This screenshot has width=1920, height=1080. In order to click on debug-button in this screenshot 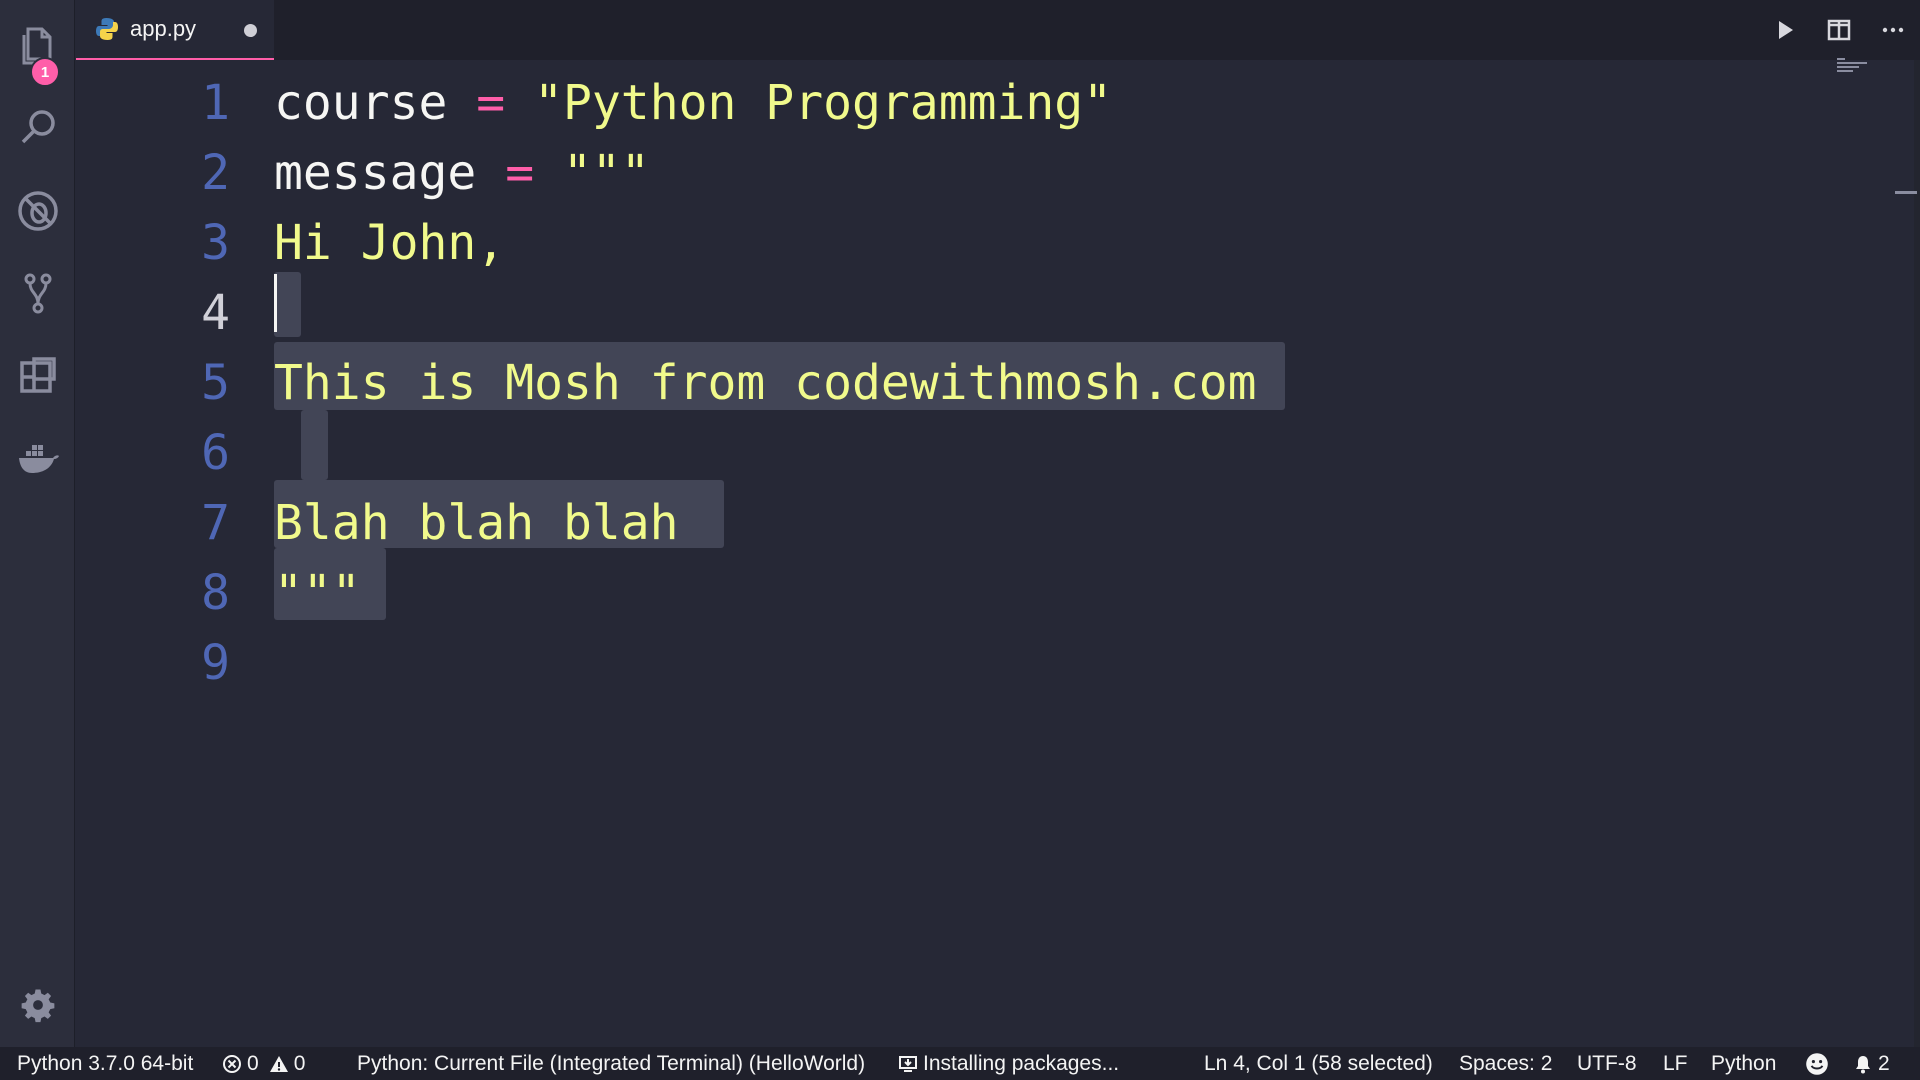, I will do `click(37, 211)`.